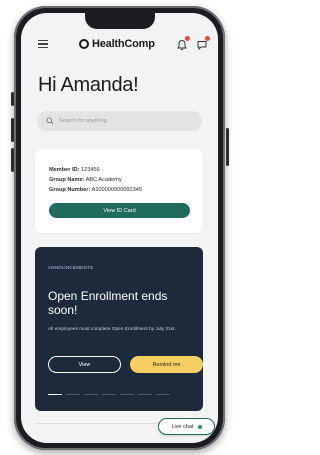  I want to click on member-id-row: Member ID: 123456, so click(74, 170).